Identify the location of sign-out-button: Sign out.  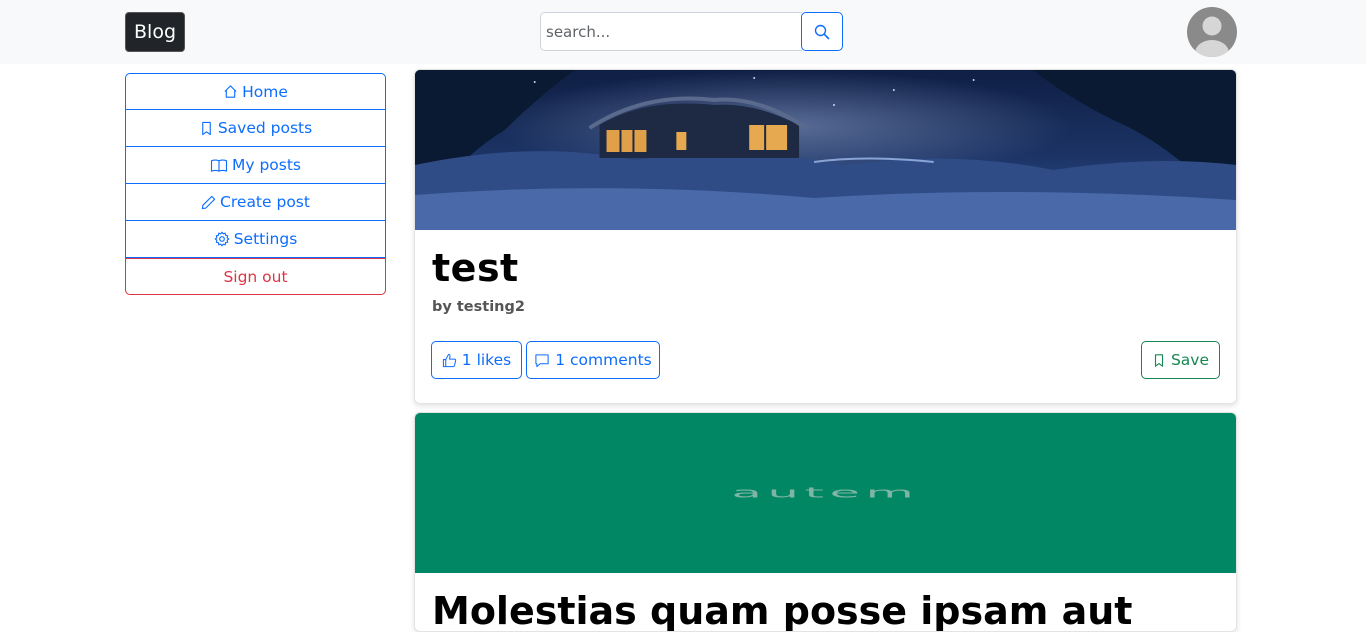
(255, 276).